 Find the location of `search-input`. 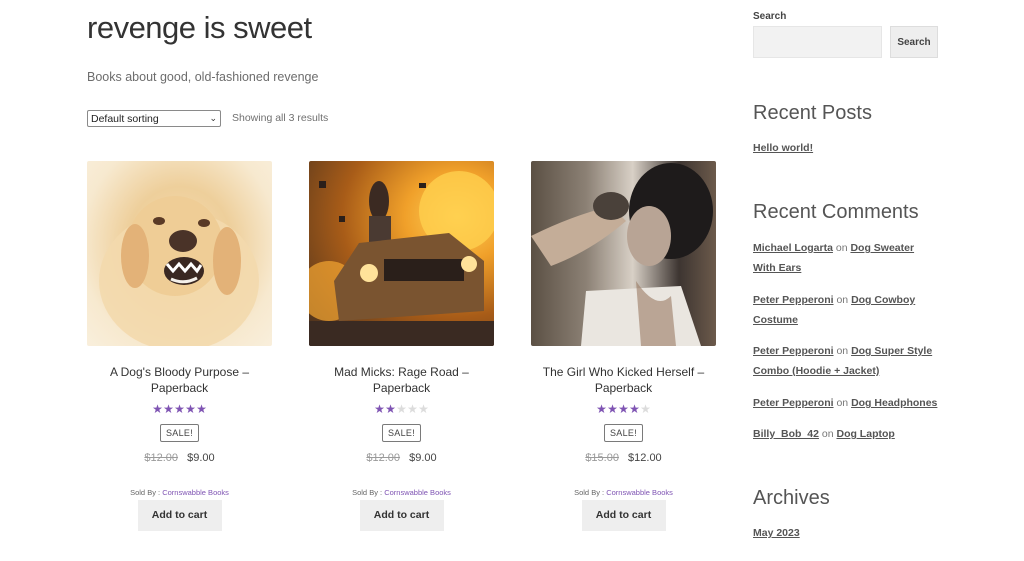

search-input is located at coordinates (817, 42).